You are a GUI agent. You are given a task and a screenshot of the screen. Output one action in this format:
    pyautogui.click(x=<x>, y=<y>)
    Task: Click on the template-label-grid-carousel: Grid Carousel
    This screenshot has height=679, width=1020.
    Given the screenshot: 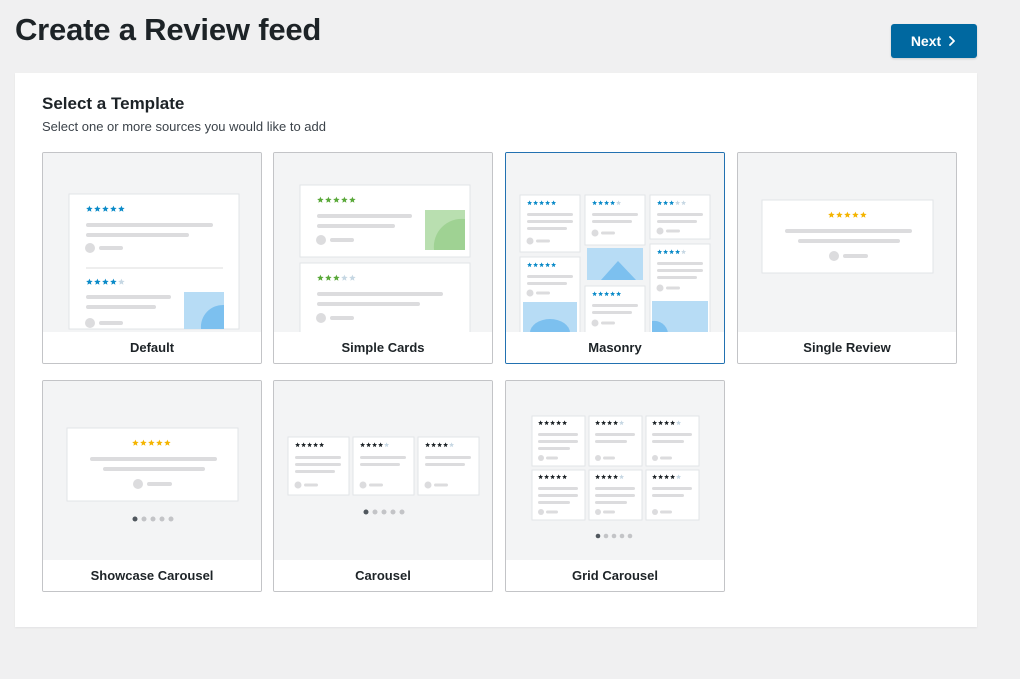 What is the action you would take?
    pyautogui.click(x=615, y=575)
    